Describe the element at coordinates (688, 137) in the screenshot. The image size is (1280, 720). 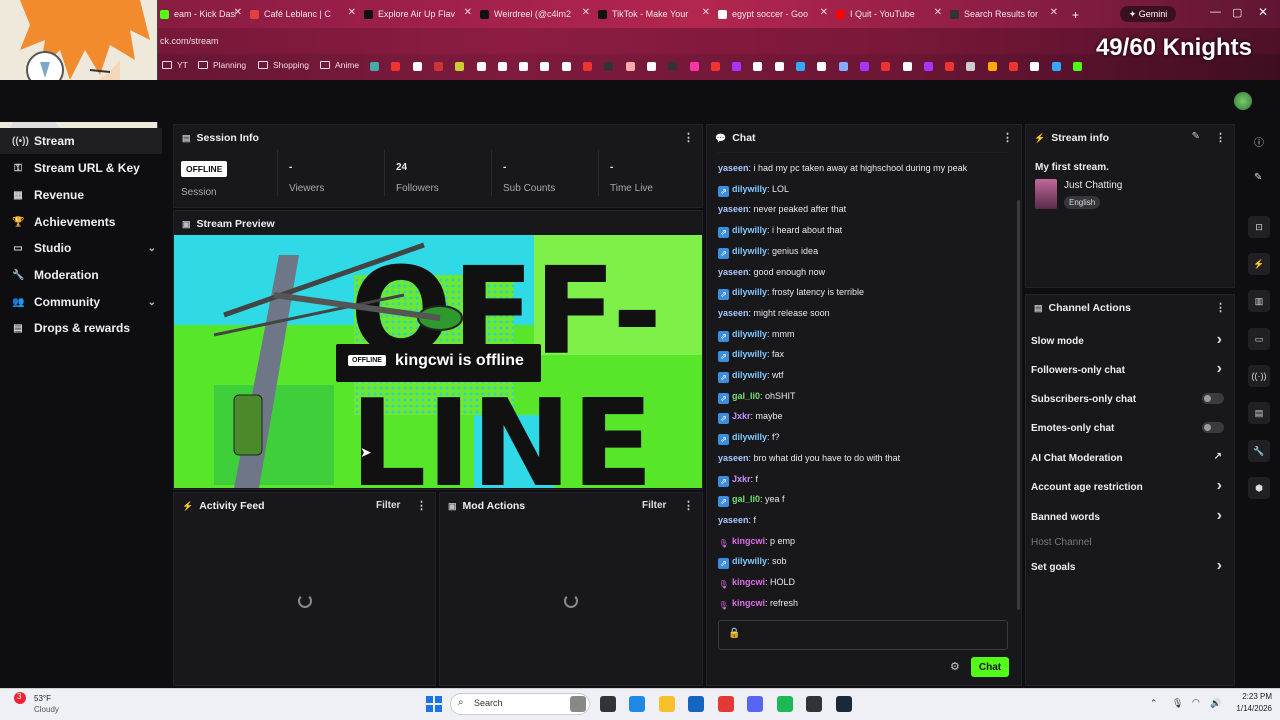
I see `session-menu-icon: ⋮` at that location.